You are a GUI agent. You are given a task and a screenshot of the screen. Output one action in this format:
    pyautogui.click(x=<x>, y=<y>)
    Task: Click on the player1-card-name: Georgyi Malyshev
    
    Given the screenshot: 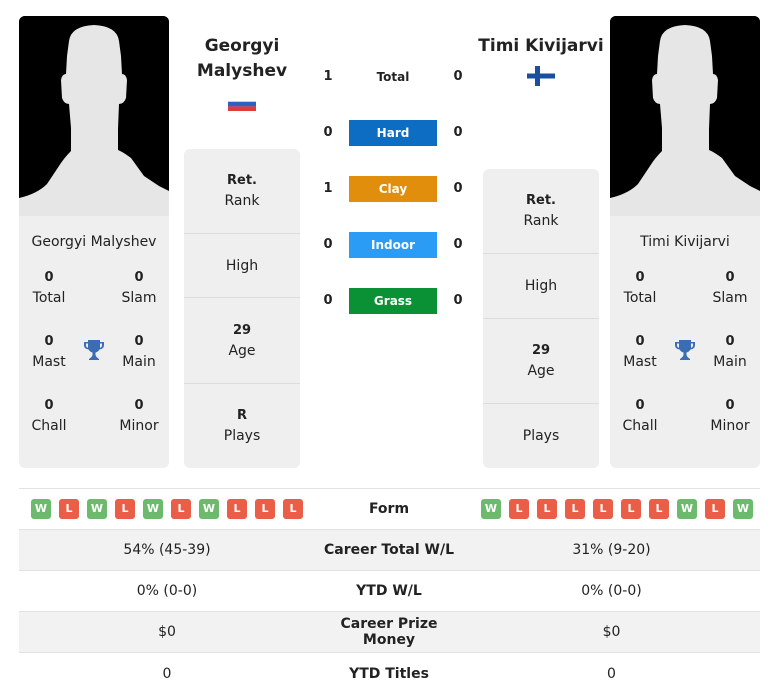 What is the action you would take?
    pyautogui.click(x=94, y=242)
    